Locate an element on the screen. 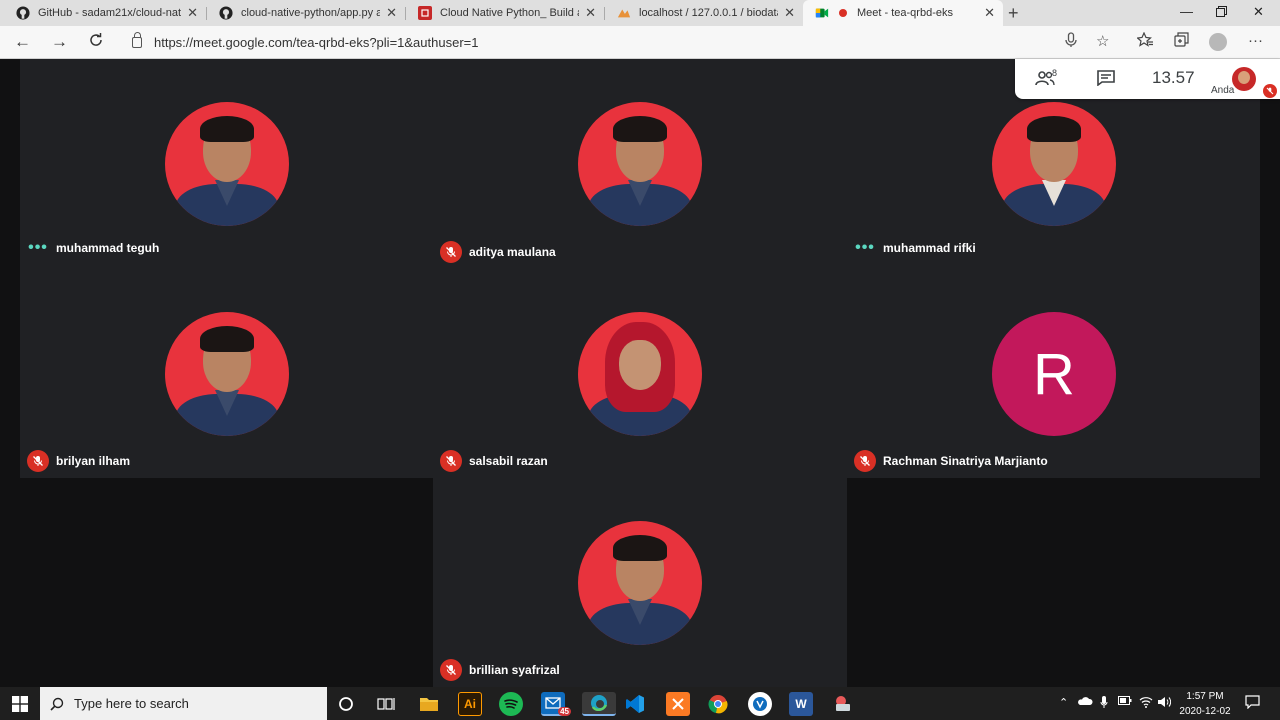 This screenshot has width=1280, height=720. xampp-icon is located at coordinates (678, 704).